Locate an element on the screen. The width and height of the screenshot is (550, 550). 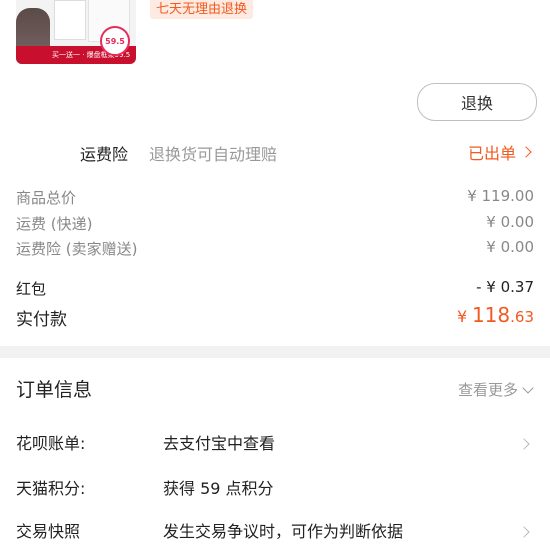
insurance-status-text: 已出单 is located at coordinates (491, 153).